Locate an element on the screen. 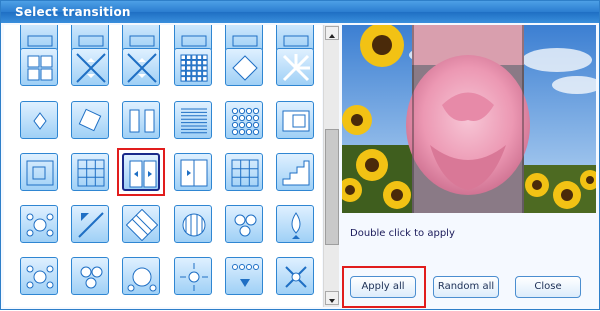 The width and height of the screenshot is (600, 311). vertical-scrollbar is located at coordinates (331, 166).